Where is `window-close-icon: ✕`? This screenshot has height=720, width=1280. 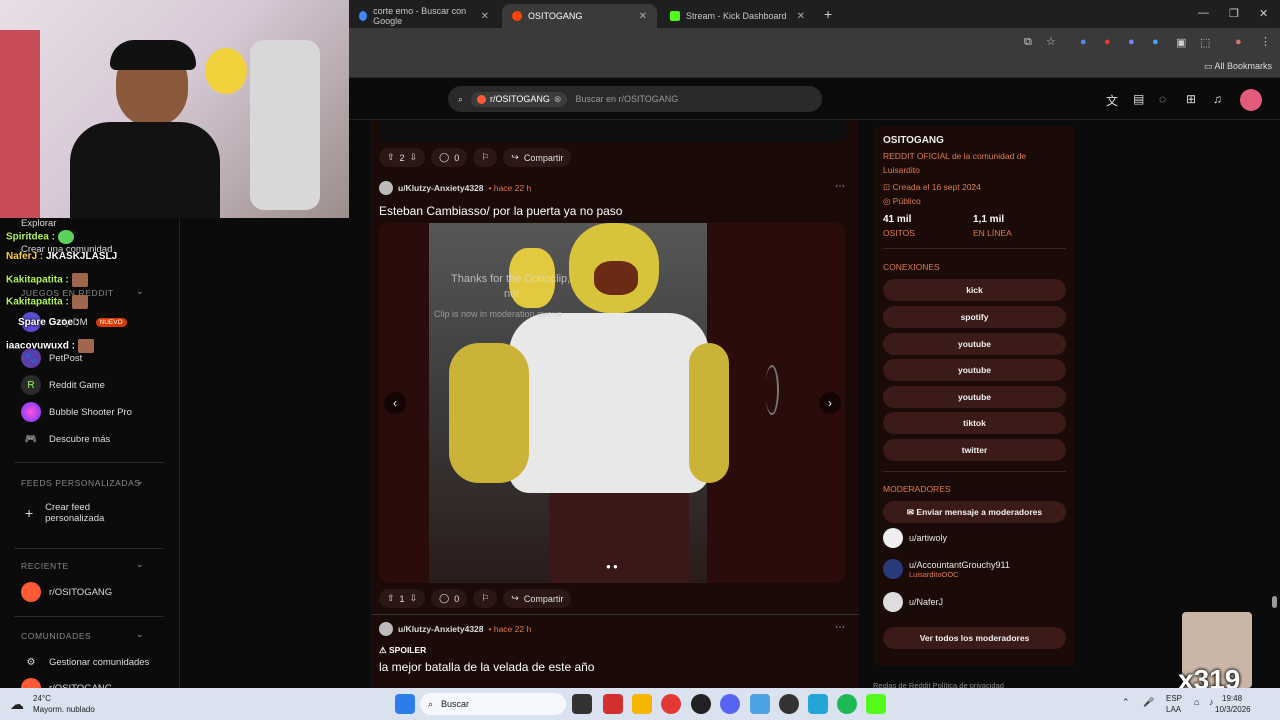 window-close-icon: ✕ is located at coordinates (1263, 13).